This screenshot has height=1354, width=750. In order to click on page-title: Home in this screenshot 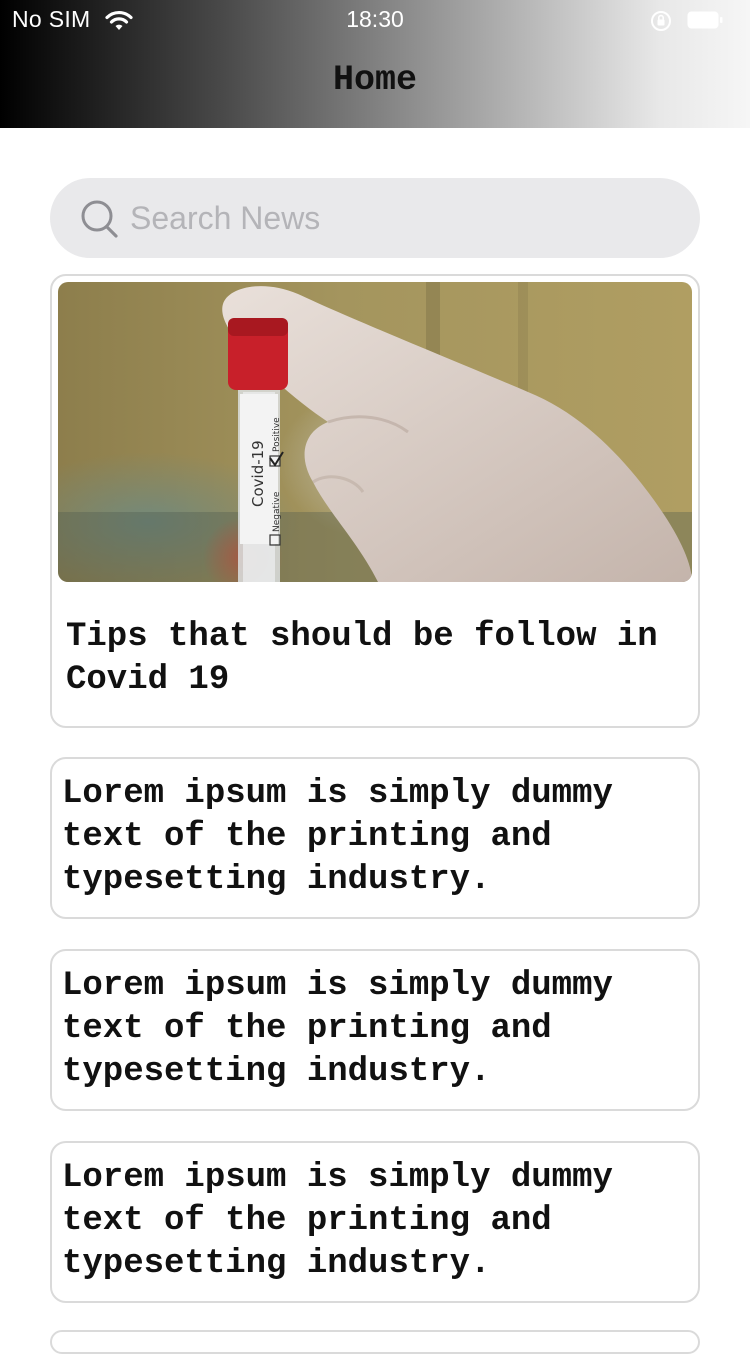, I will do `click(374, 80)`.